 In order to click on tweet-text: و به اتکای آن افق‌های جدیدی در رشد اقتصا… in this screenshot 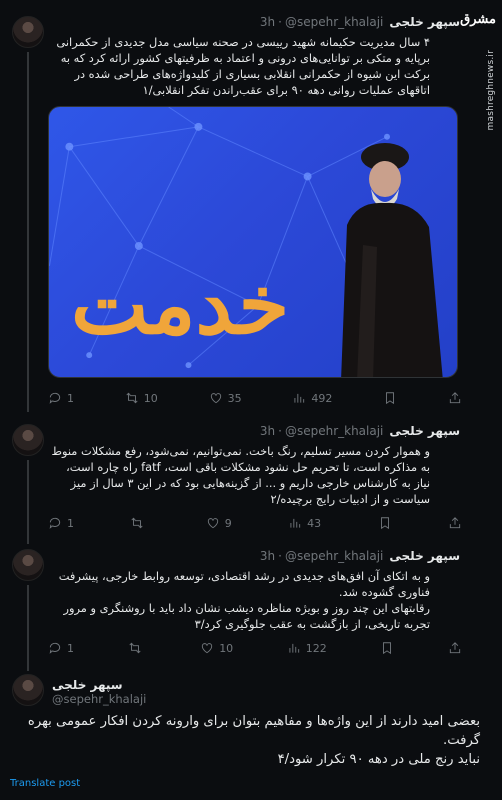, I will do `click(244, 600)`.